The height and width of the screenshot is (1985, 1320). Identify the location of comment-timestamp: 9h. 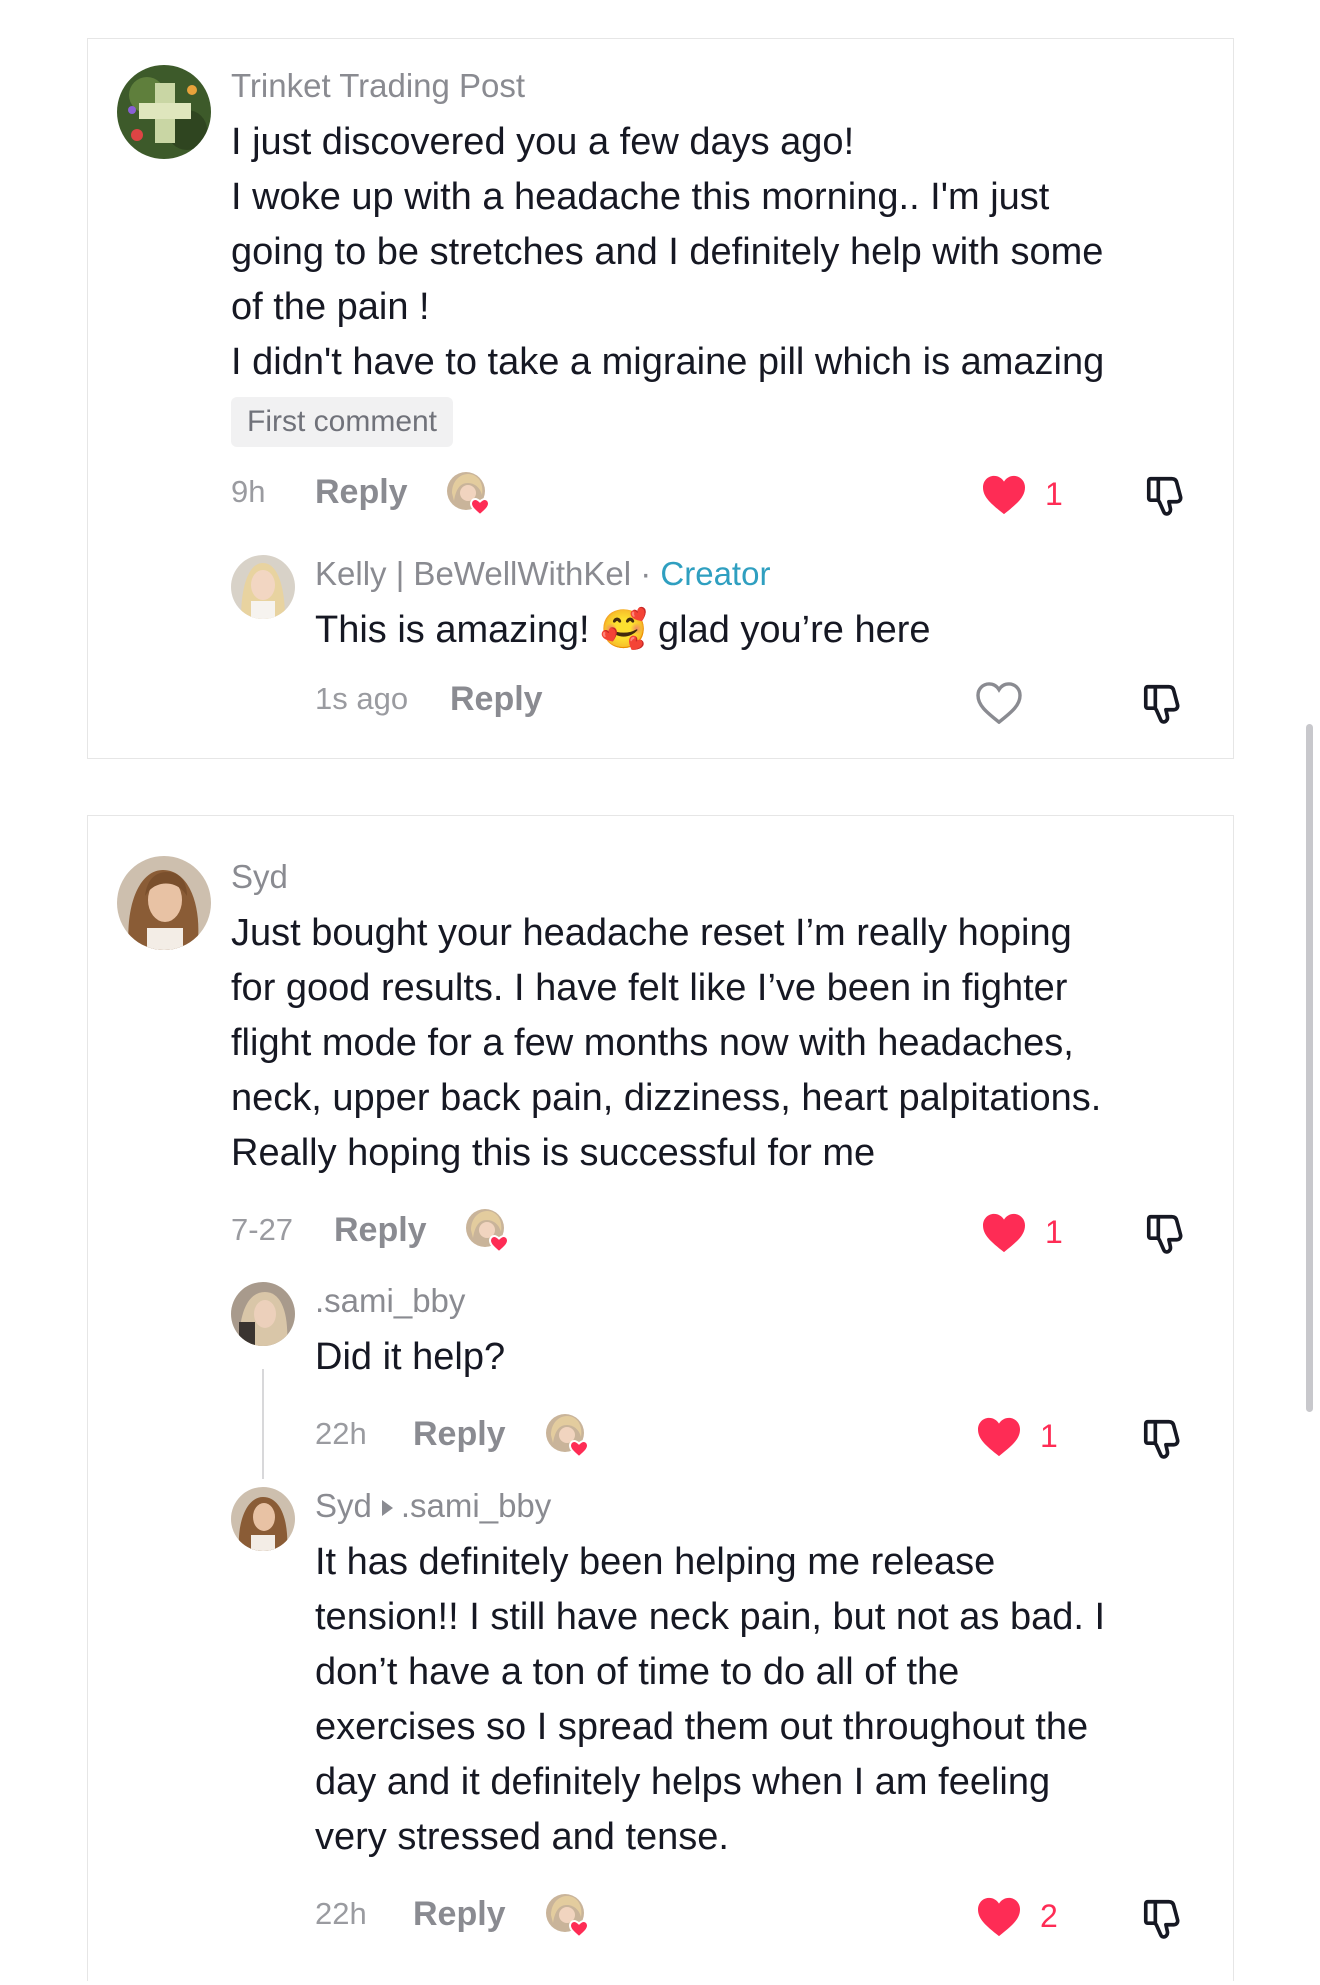
(248, 491).